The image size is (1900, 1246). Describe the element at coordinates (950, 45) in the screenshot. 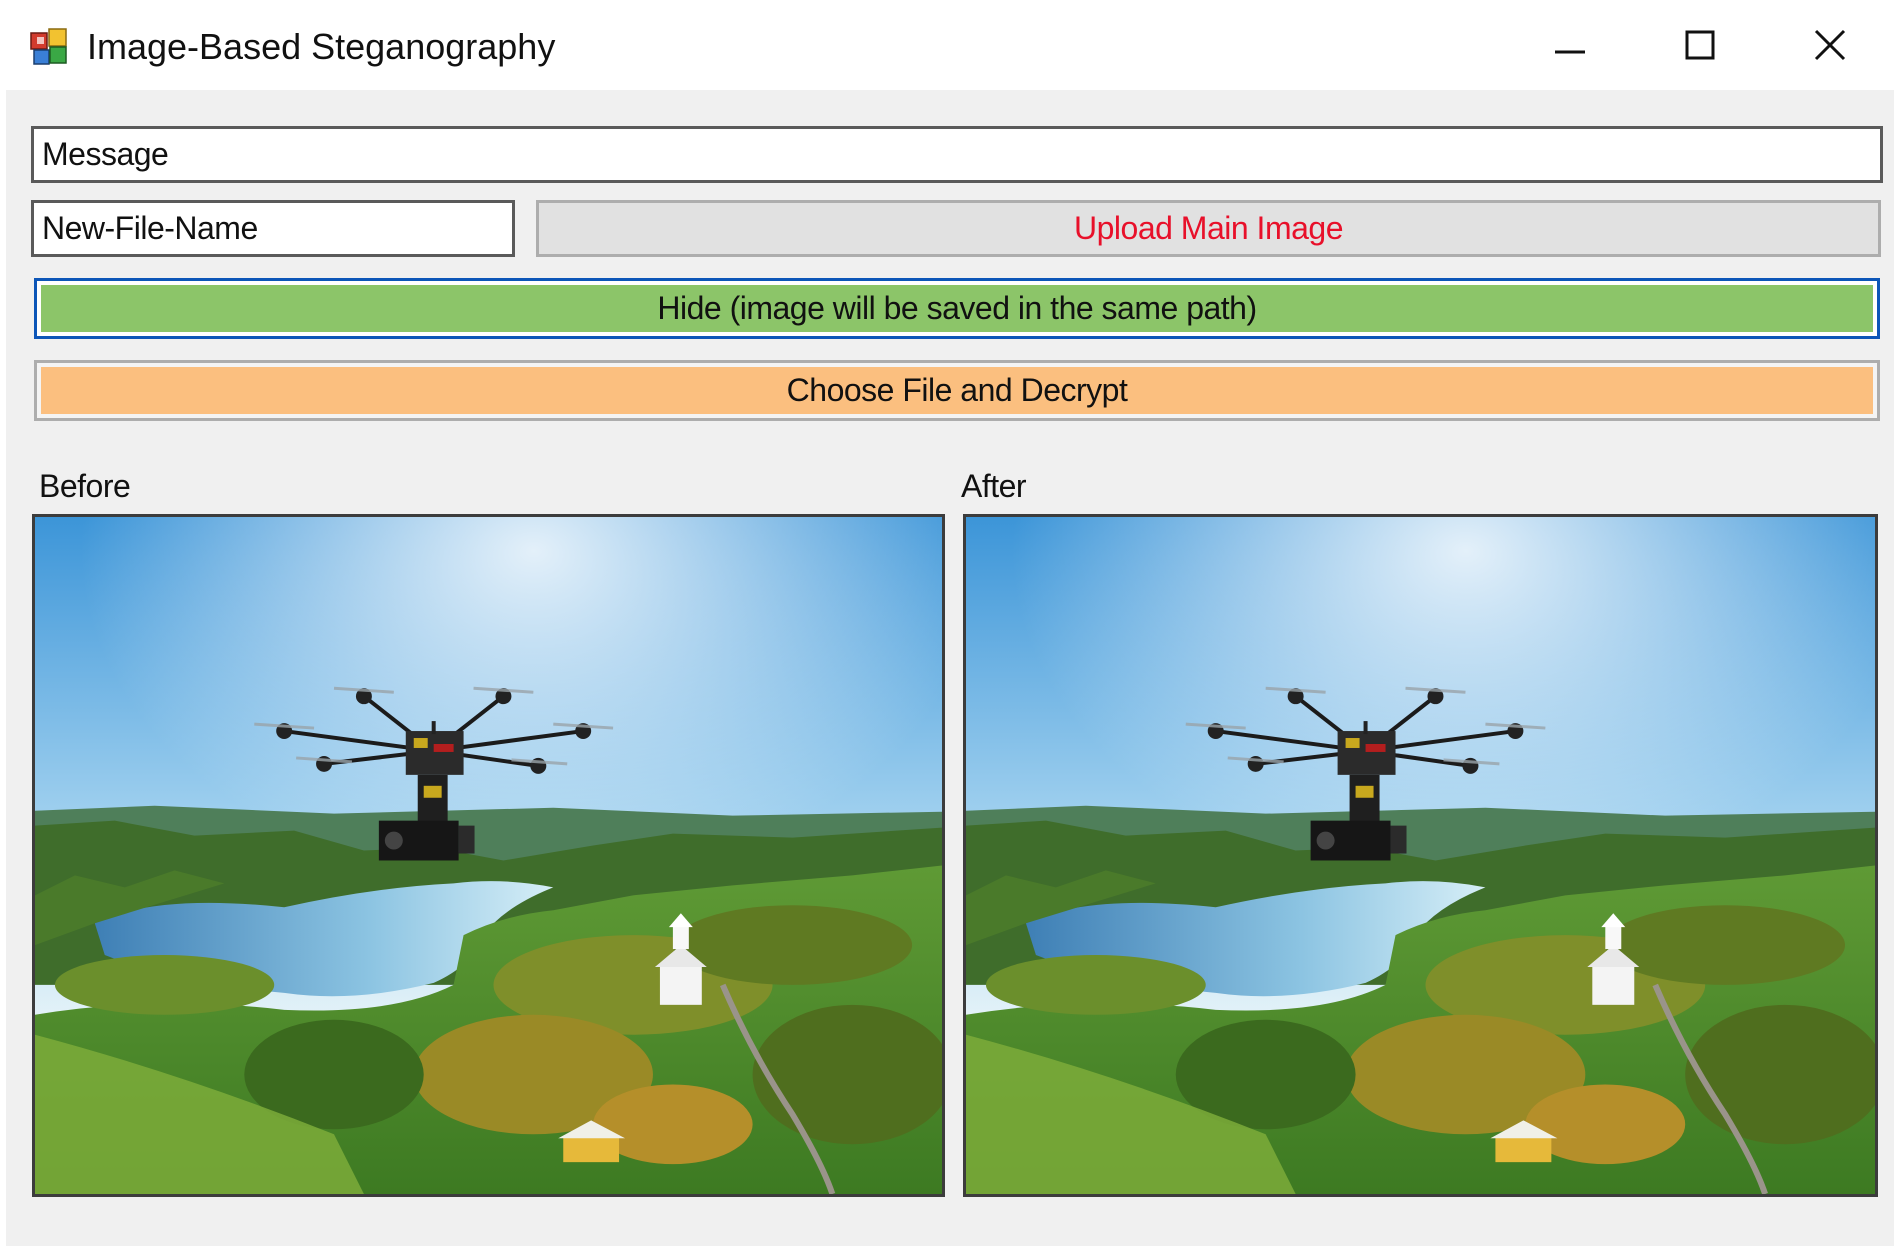

I see `title-bar: Image-Based Steganography` at that location.